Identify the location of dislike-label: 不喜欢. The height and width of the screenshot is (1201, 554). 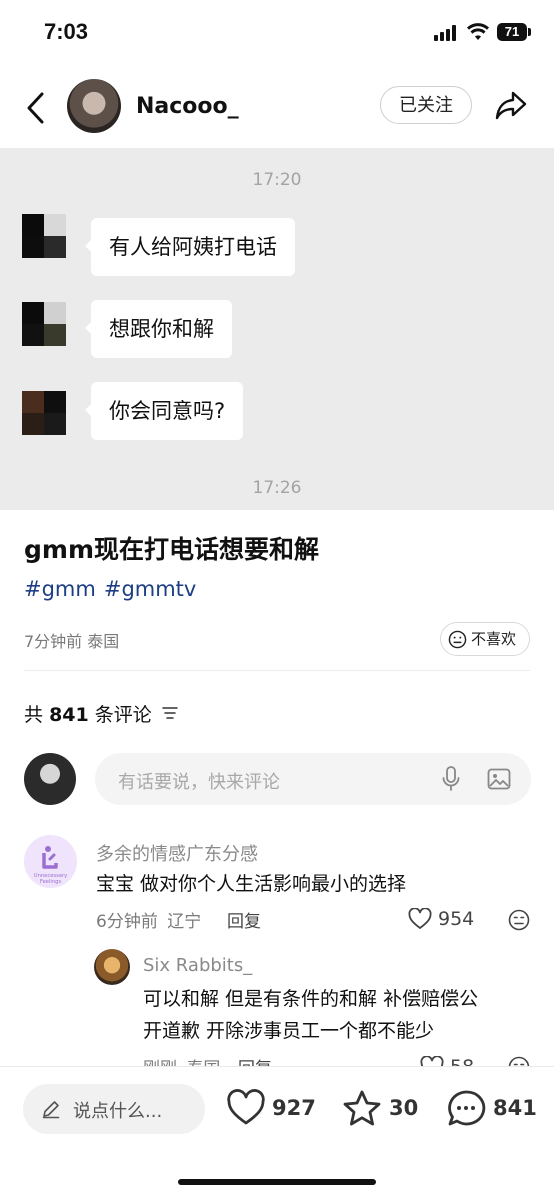
(494, 639).